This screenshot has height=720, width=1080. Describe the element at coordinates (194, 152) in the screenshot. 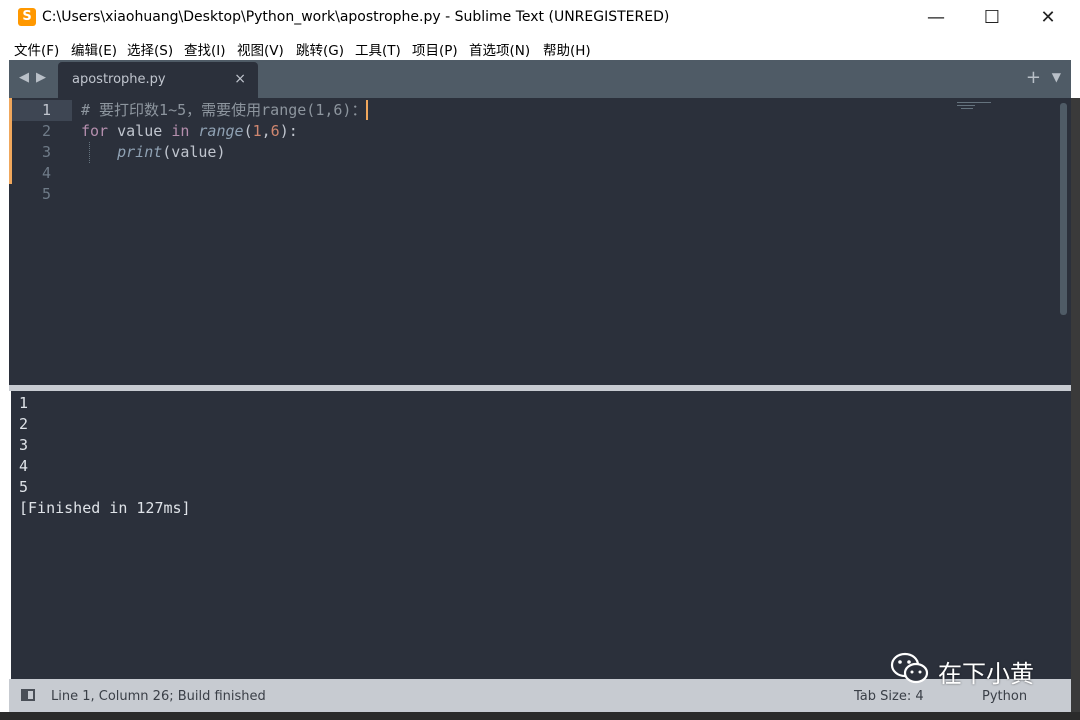

I see `args-token: (value)` at that location.